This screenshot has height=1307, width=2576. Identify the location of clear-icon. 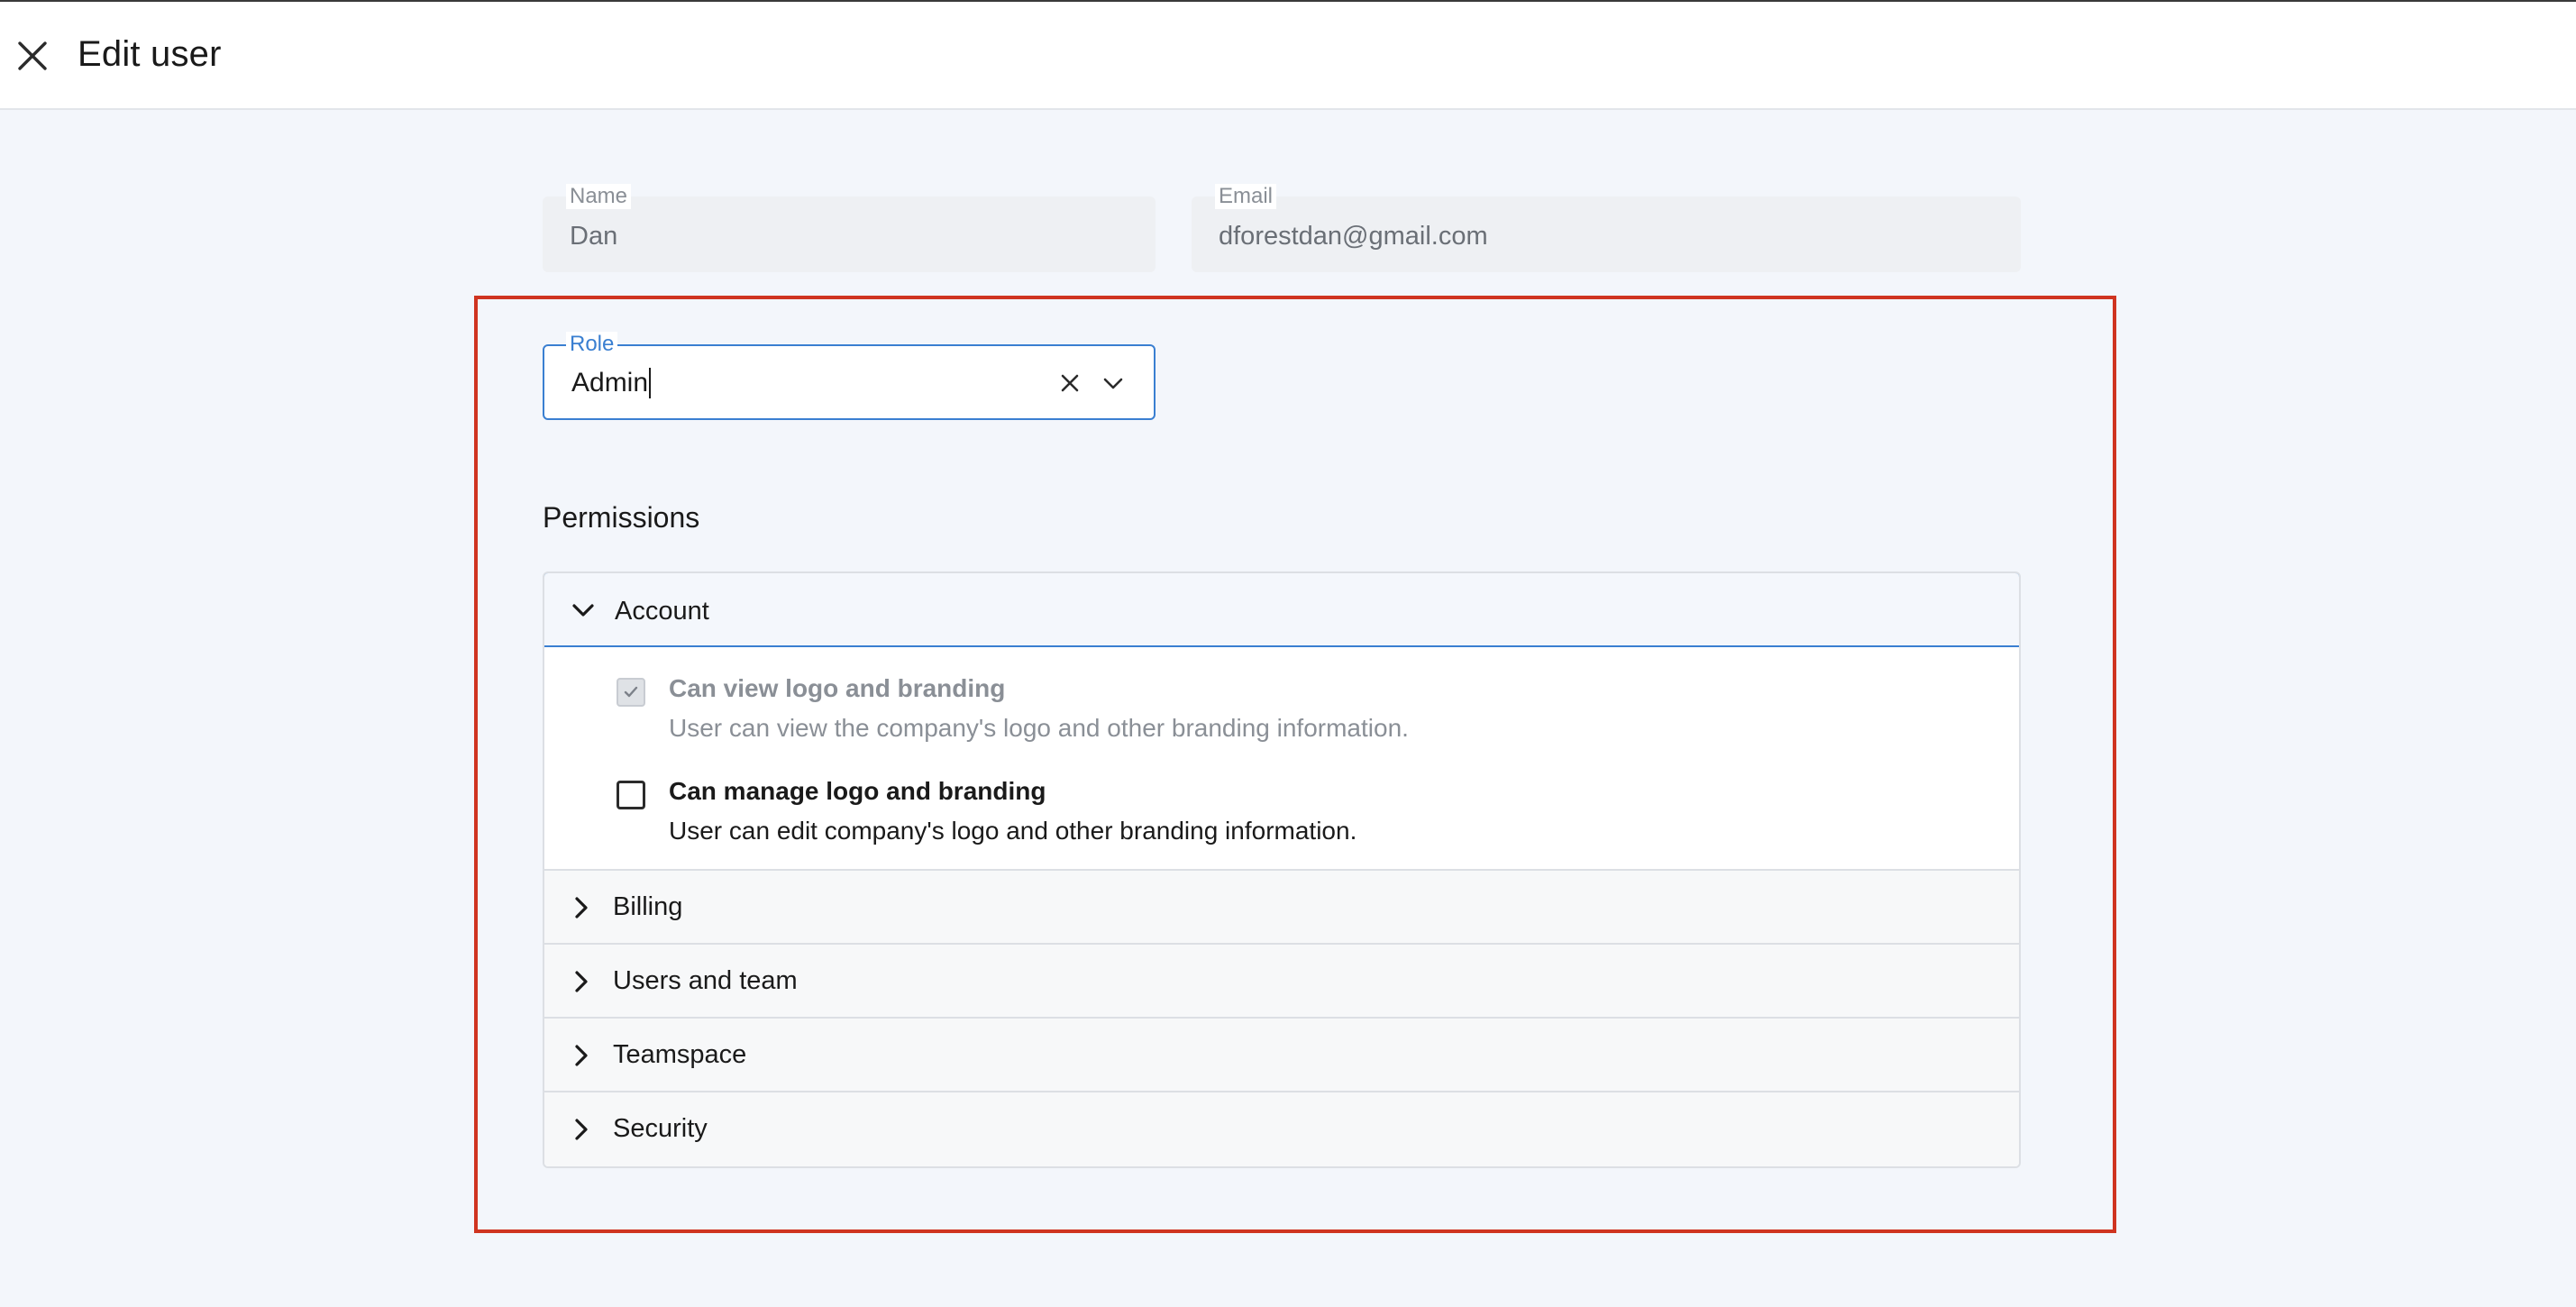
(1069, 383).